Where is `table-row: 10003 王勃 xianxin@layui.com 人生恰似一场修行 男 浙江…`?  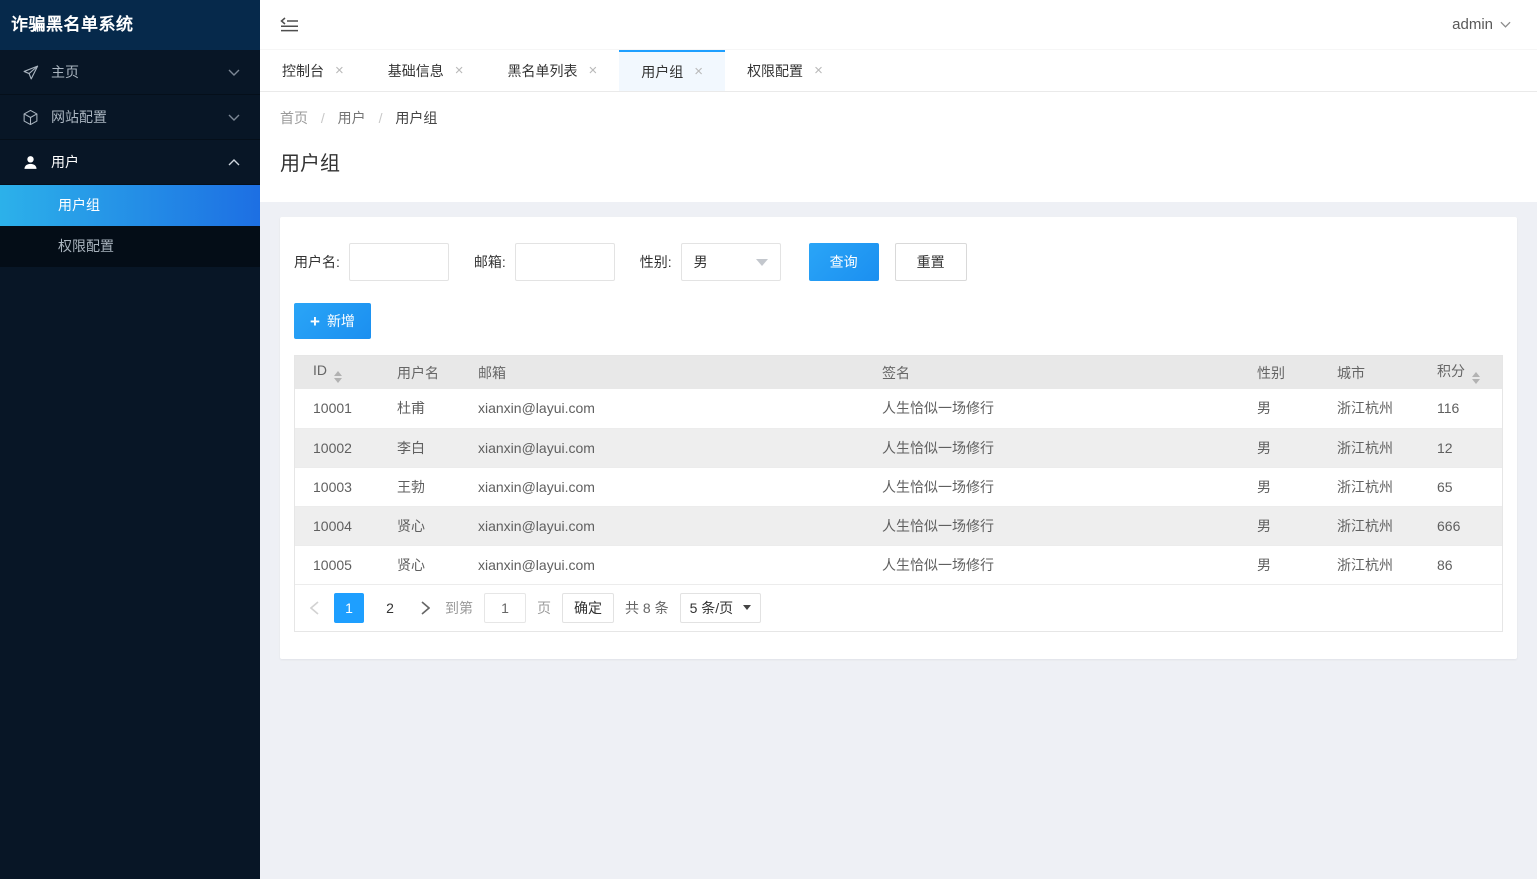 table-row: 10003 王勃 xianxin@layui.com 人生恰似一场修行 男 浙江… is located at coordinates (898, 487).